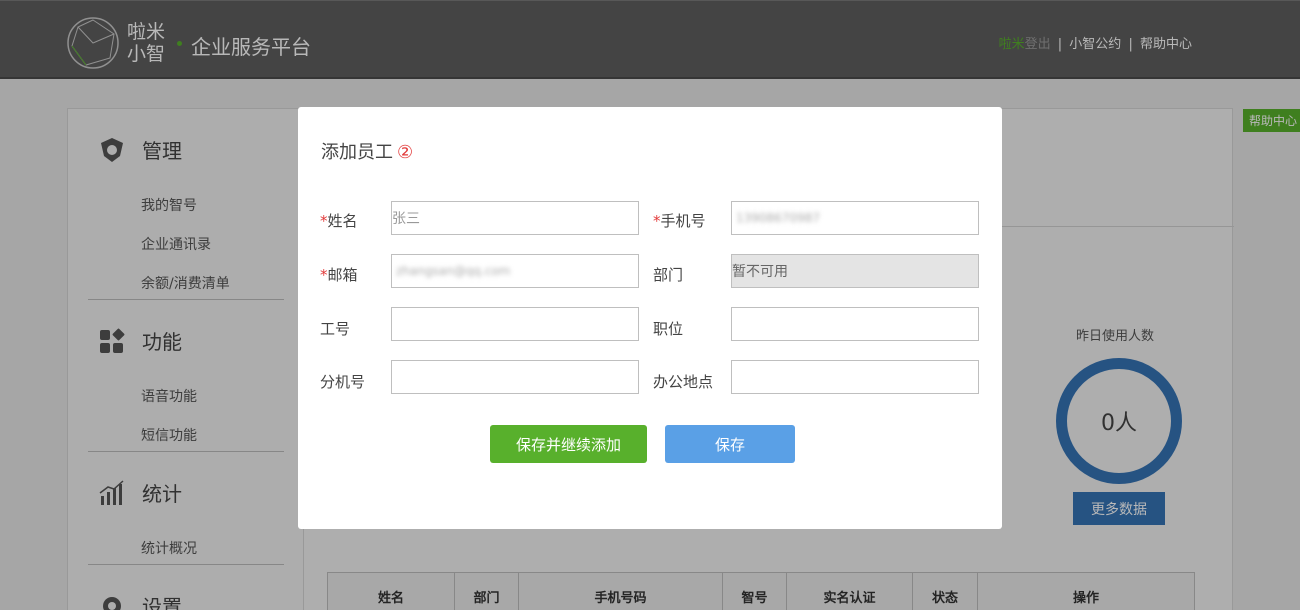 Image resolution: width=1300 pixels, height=610 pixels. I want to click on empno-input, so click(515, 324).